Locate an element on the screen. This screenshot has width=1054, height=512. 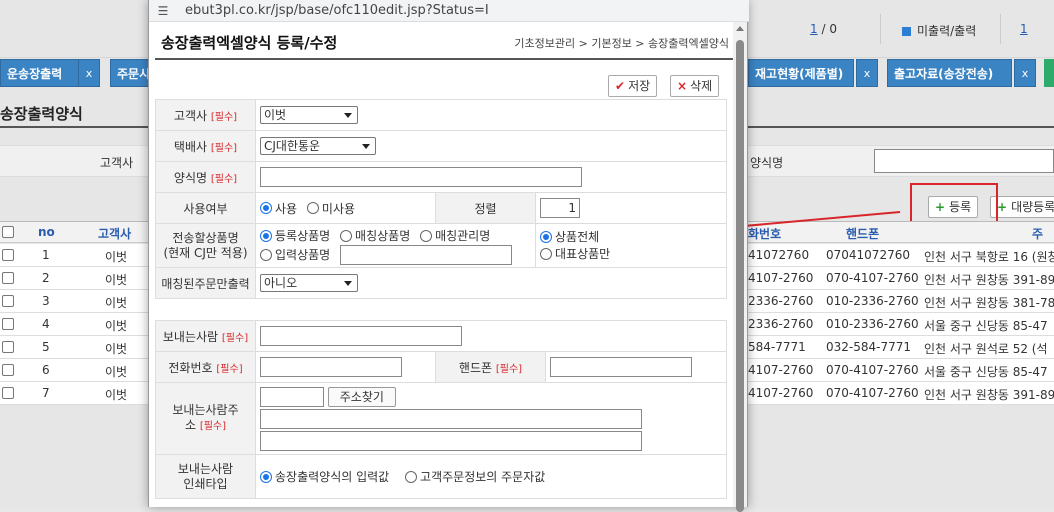
title-divider is located at coordinates (444, 59).